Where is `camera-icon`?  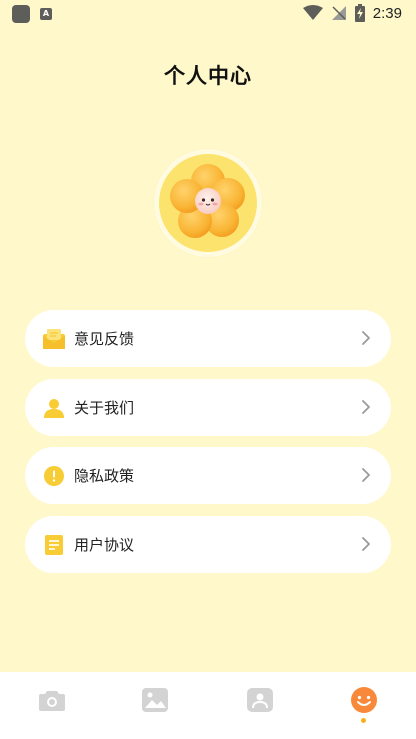
camera-icon is located at coordinates (52, 701).